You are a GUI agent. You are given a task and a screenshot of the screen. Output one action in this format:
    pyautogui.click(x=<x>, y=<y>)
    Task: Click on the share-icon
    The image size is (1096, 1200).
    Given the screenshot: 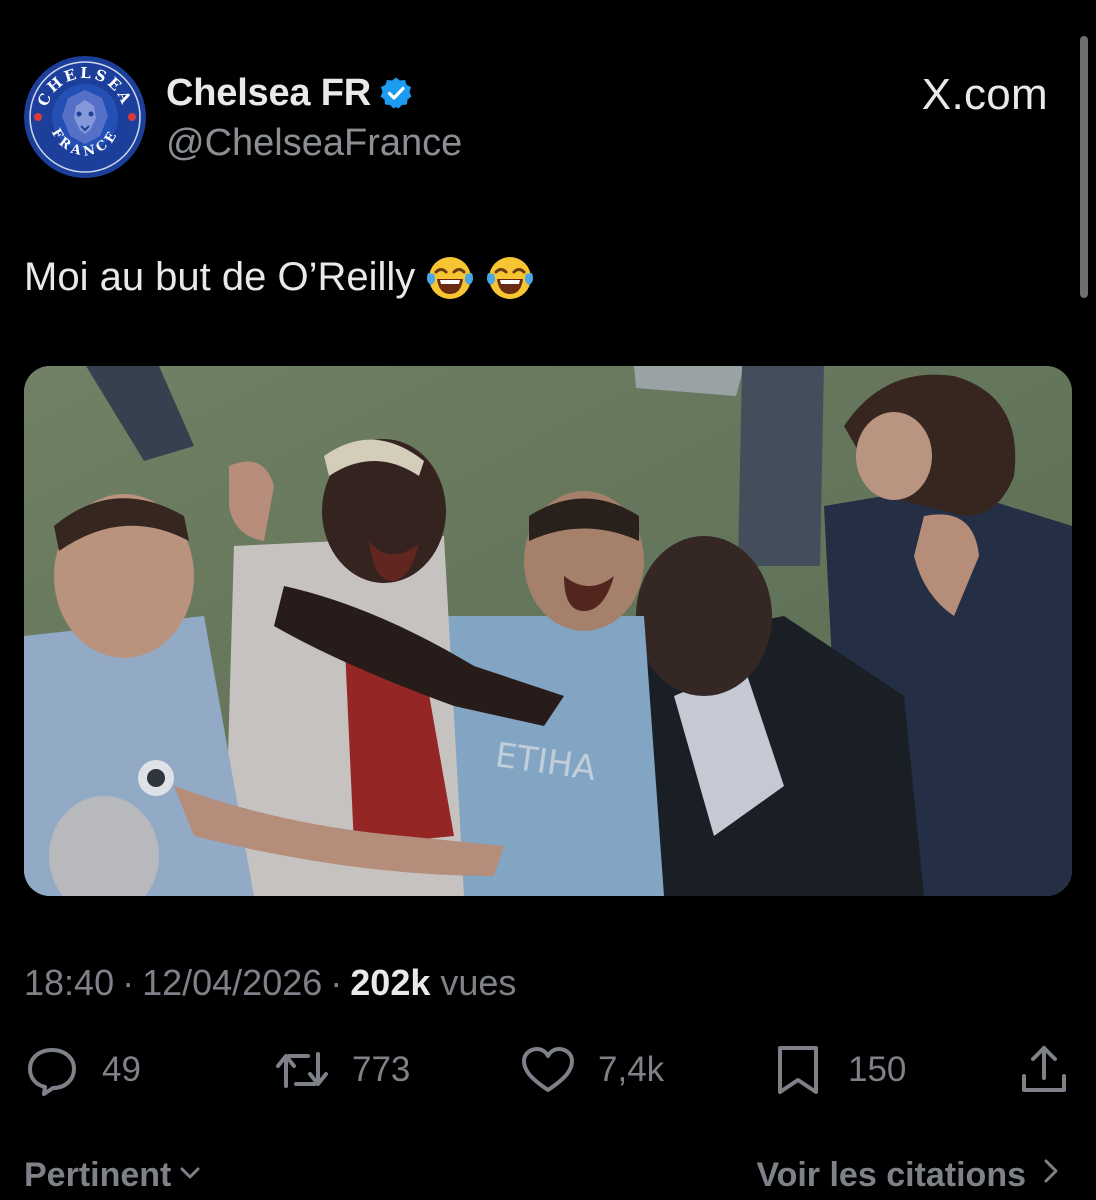 What is the action you would take?
    pyautogui.click(x=1044, y=1070)
    